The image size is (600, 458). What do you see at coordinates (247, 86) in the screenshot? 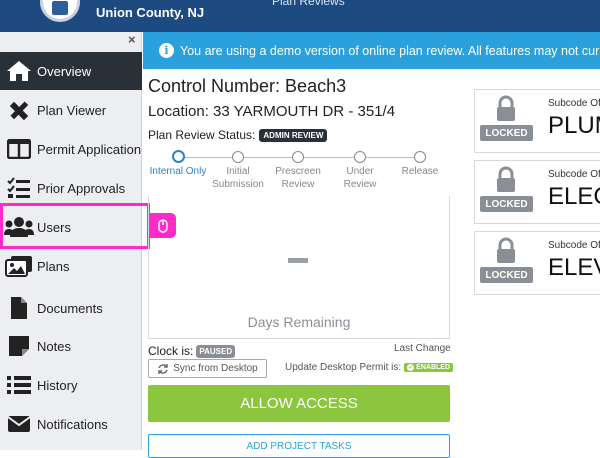
I see `control-number: Control Number: Beach3` at bounding box center [247, 86].